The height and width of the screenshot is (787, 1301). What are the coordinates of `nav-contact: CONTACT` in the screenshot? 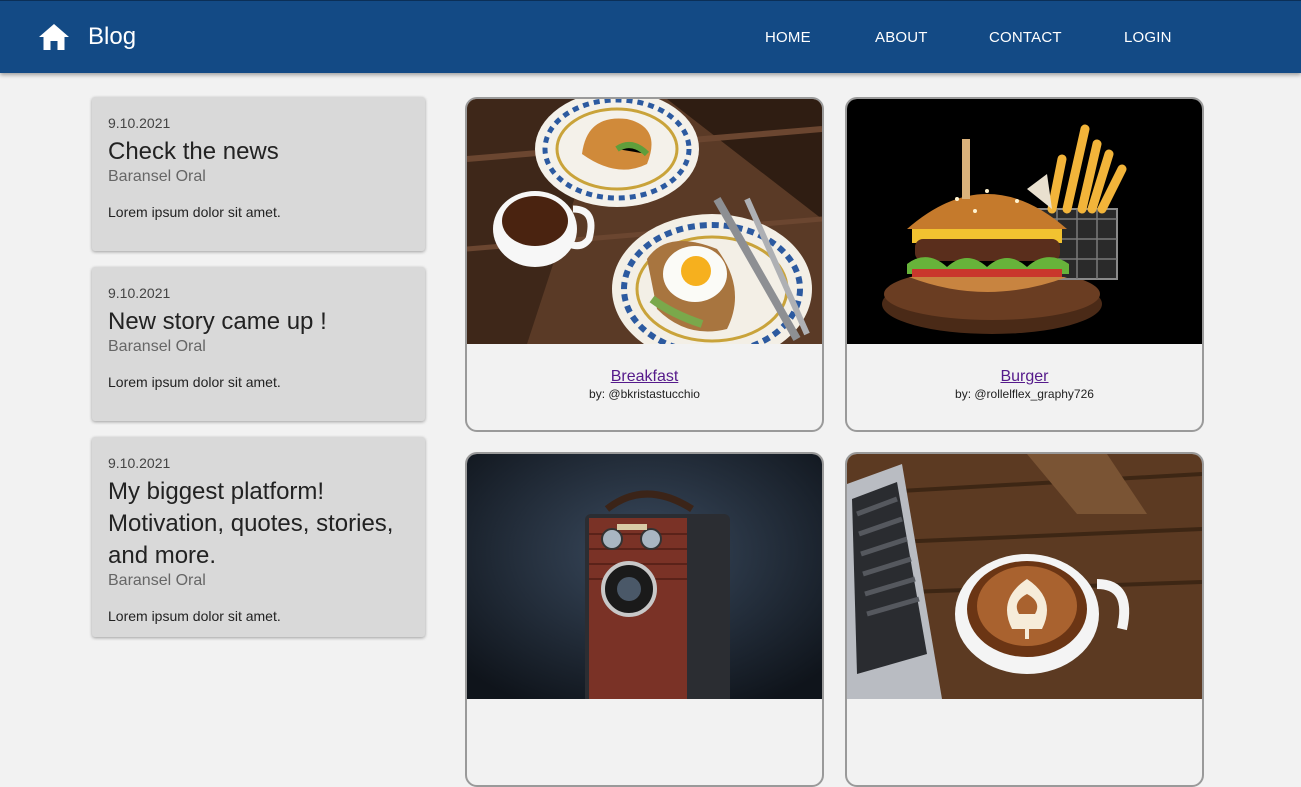 It's located at (1025, 38).